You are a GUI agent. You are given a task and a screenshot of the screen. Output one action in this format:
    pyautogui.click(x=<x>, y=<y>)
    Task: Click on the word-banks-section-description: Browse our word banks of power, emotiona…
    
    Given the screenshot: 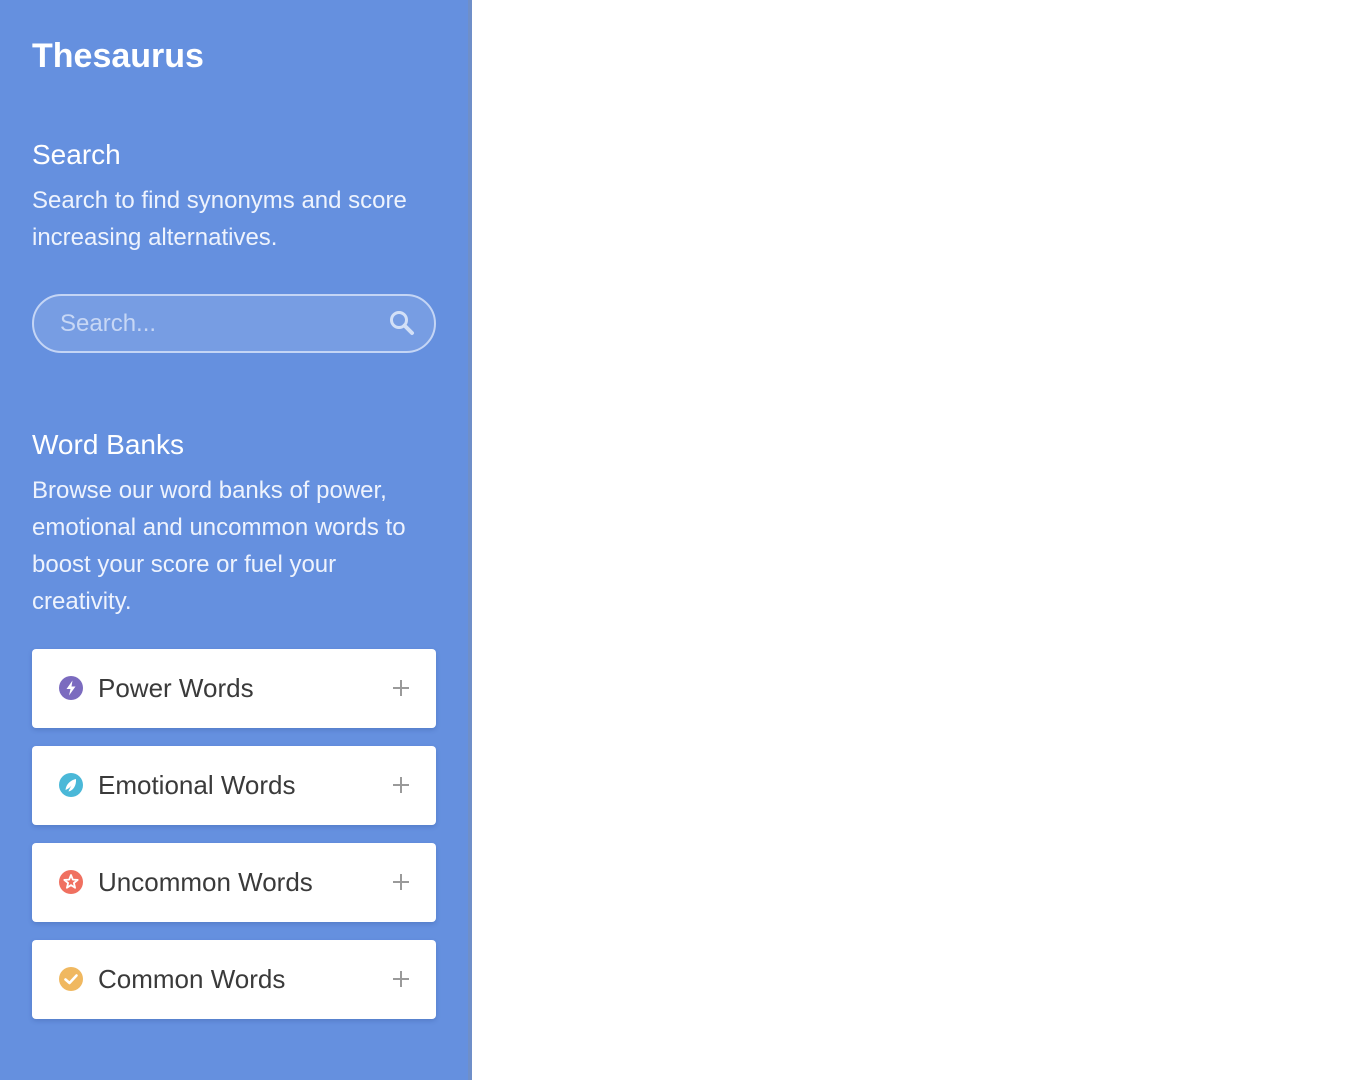 What is the action you would take?
    pyautogui.click(x=219, y=546)
    